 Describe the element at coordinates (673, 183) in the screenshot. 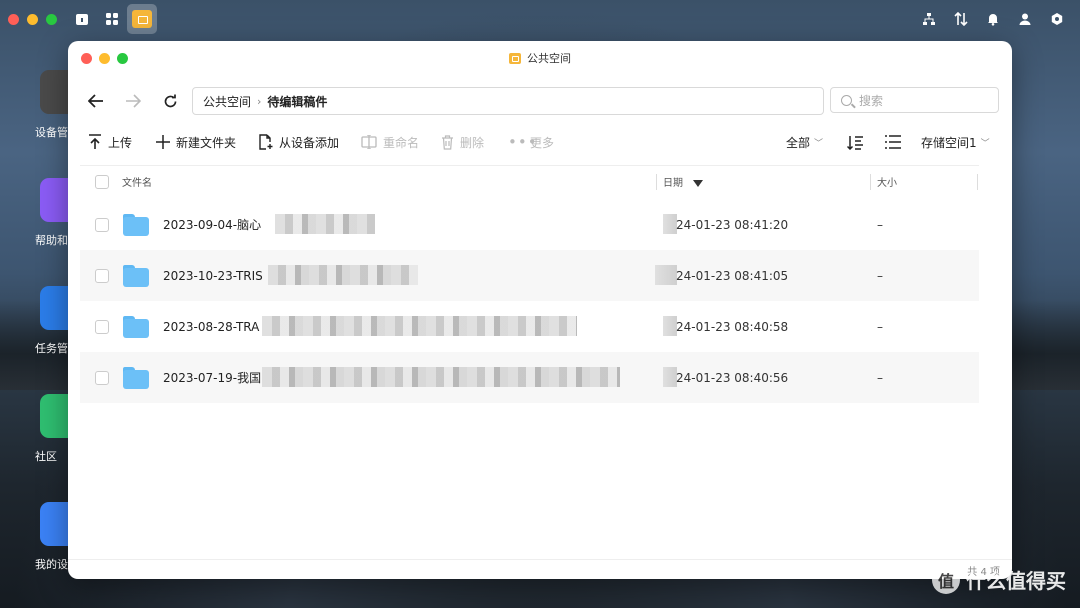

I see `column-date-label: 日期` at that location.